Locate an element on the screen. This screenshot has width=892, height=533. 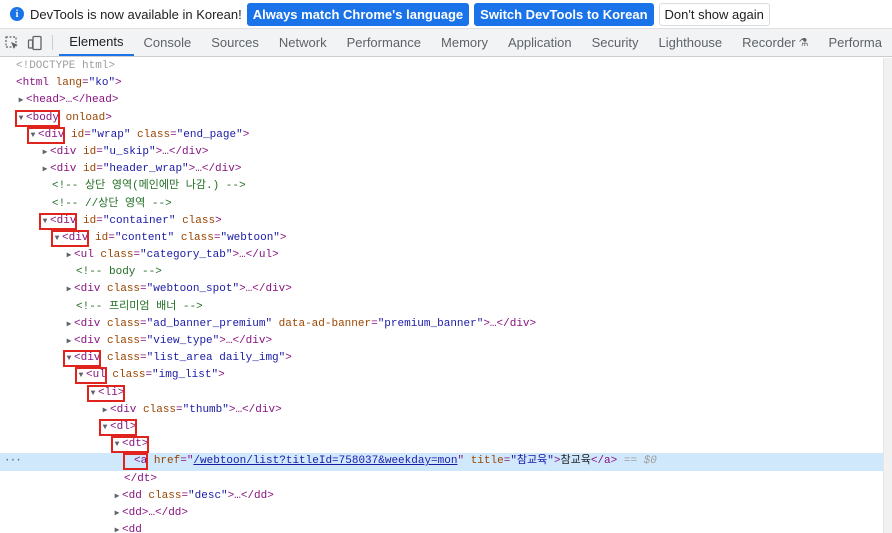
tab-recorder-label: Recorder is located at coordinates (769, 42).